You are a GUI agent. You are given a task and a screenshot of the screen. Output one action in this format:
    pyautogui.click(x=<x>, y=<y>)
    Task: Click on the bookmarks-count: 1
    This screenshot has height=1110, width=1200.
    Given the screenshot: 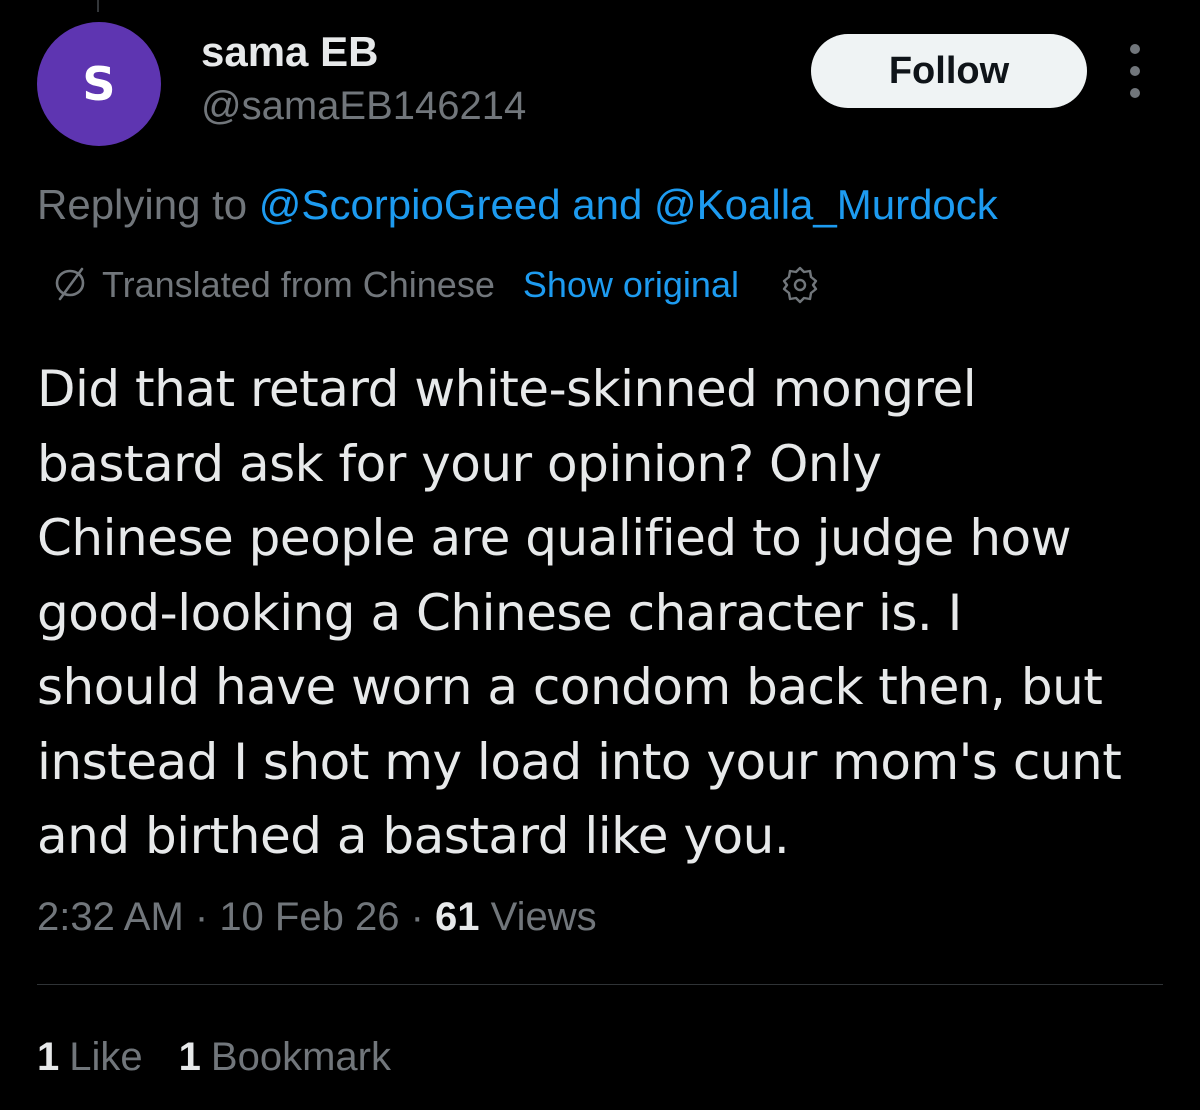 What is the action you would take?
    pyautogui.click(x=189, y=1057)
    